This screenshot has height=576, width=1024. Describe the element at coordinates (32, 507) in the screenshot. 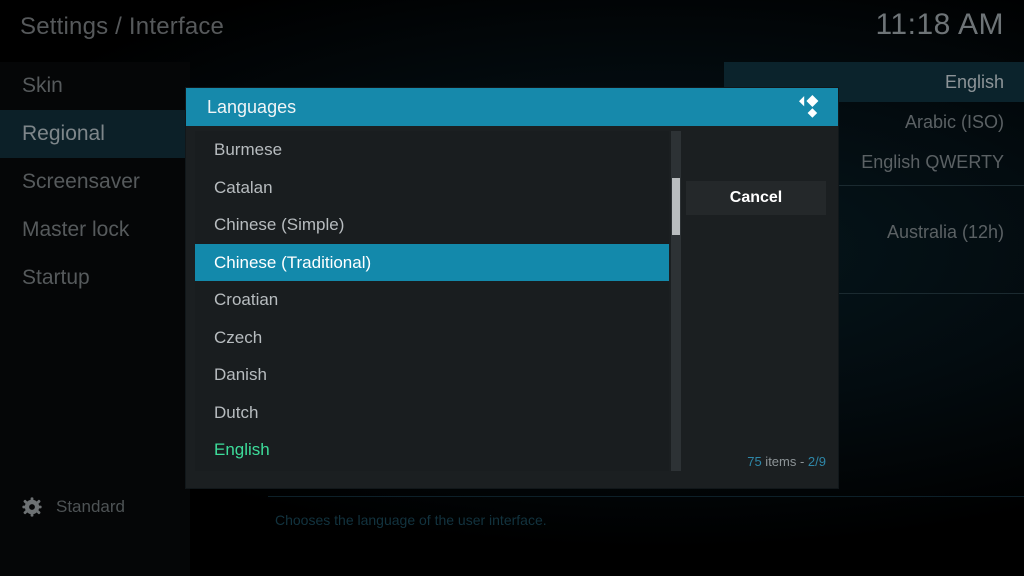

I see `gear-icon` at that location.